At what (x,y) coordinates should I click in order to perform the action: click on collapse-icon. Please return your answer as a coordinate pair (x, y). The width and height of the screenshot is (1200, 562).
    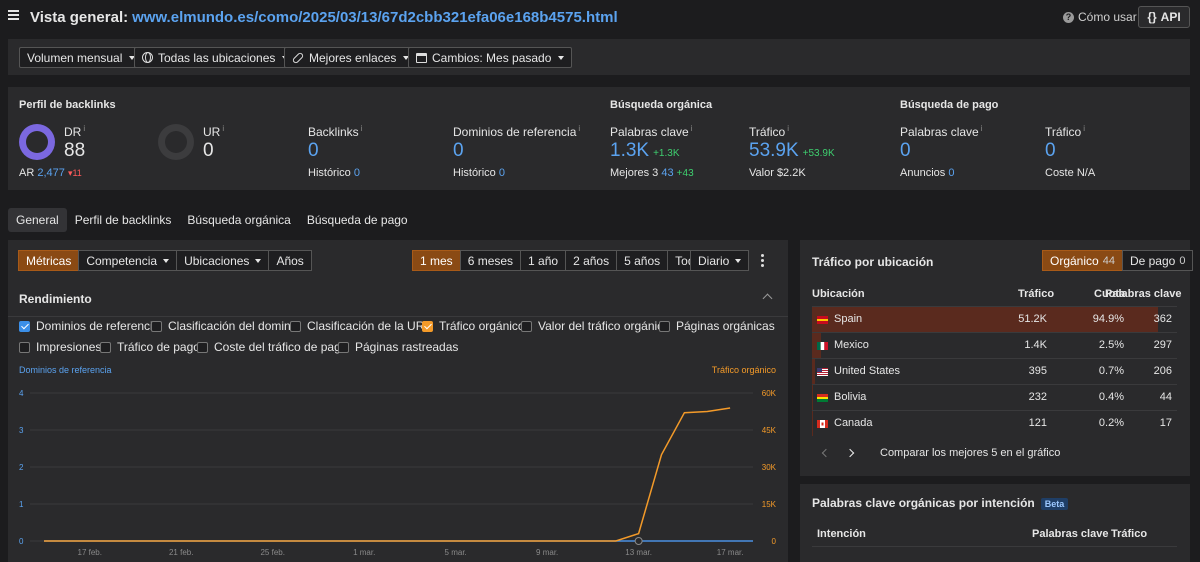
    Looking at the image, I should click on (767, 298).